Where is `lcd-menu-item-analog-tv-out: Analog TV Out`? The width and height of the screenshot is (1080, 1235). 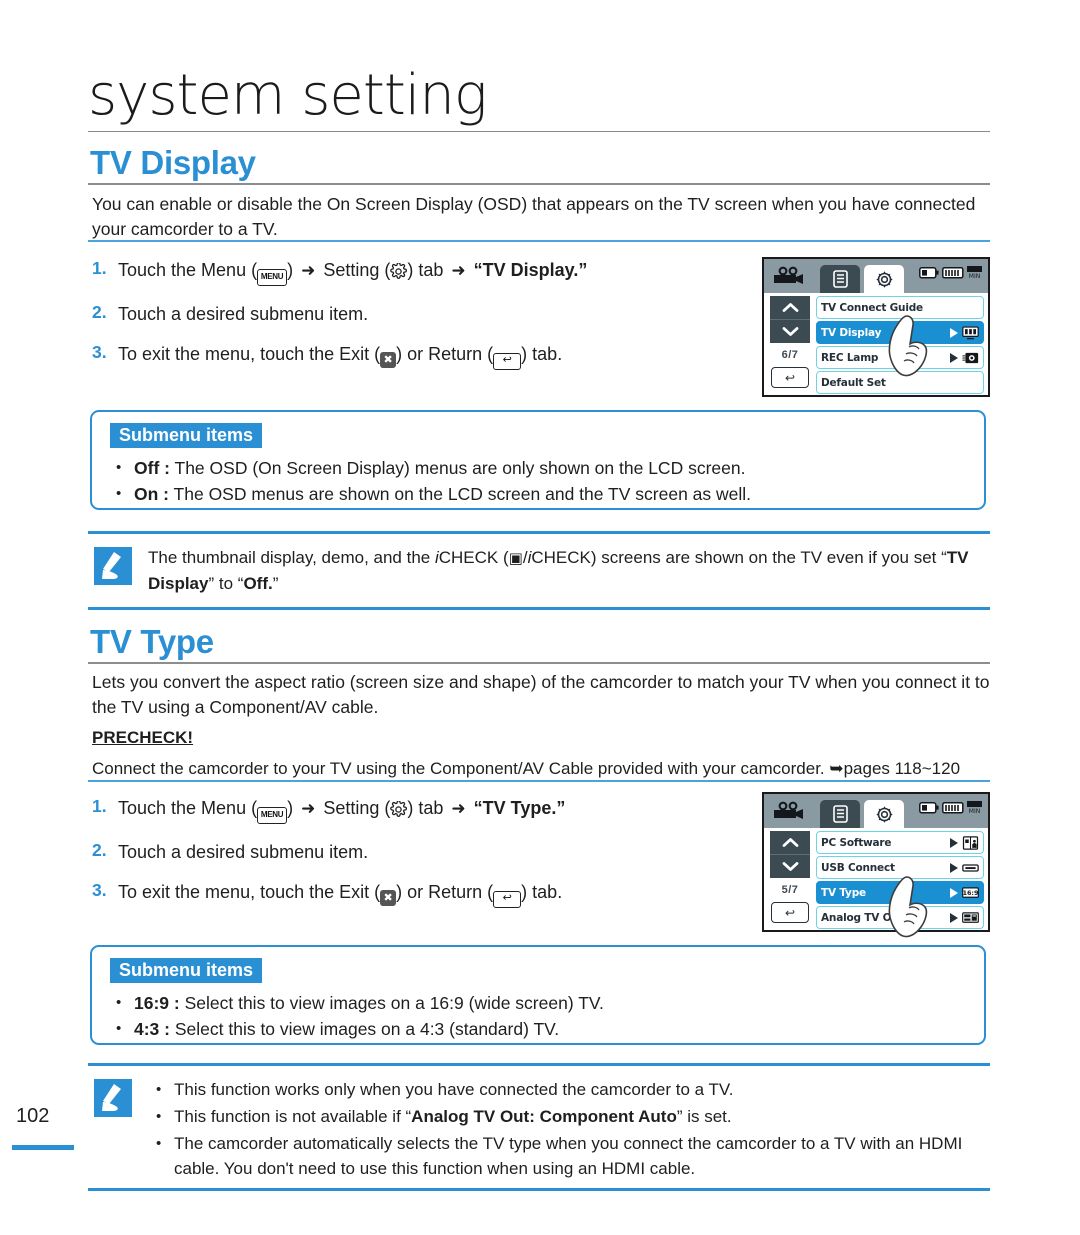 lcd-menu-item-analog-tv-out: Analog TV Out is located at coordinates (900, 917).